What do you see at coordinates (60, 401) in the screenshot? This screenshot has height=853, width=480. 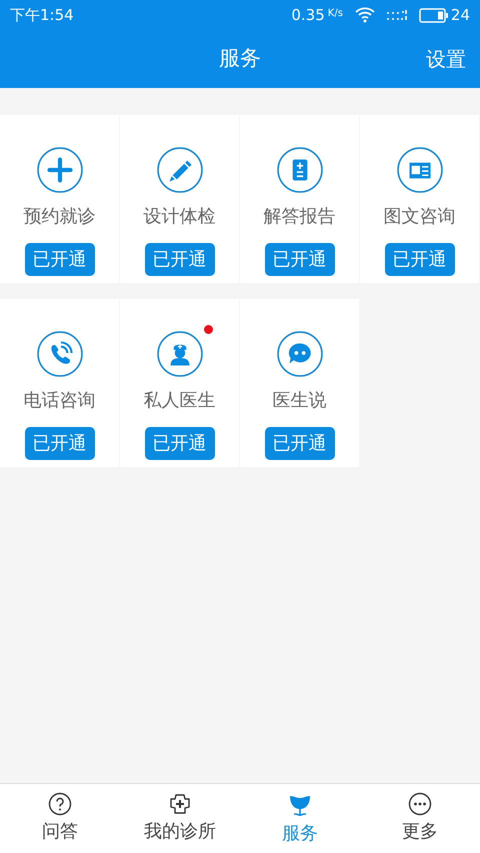 I see `service-label: 电话咨询` at bounding box center [60, 401].